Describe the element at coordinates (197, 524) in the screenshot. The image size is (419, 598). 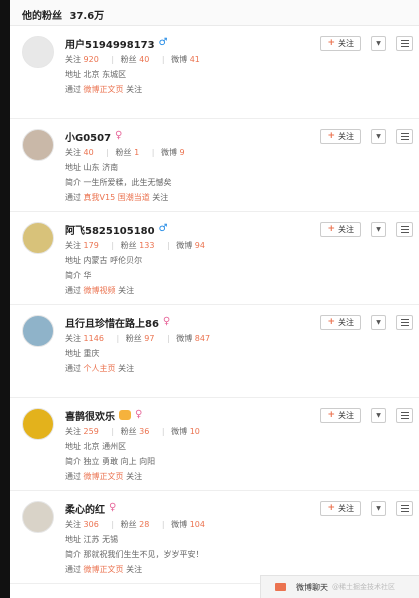
I see `weibo-count: 104` at that location.